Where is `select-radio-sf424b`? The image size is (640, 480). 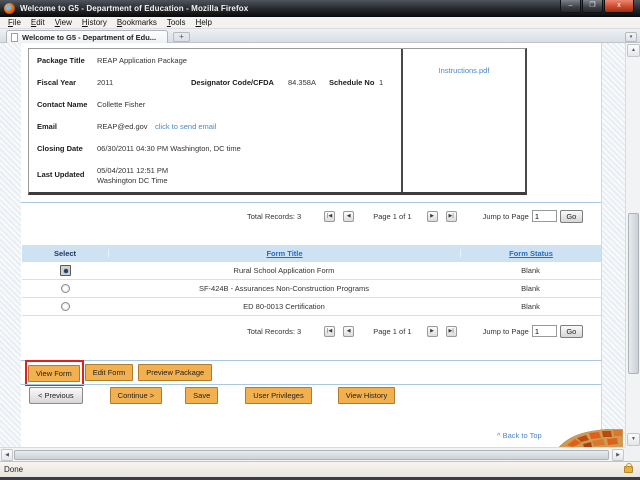
select-radio-sf424b is located at coordinates (65, 289).